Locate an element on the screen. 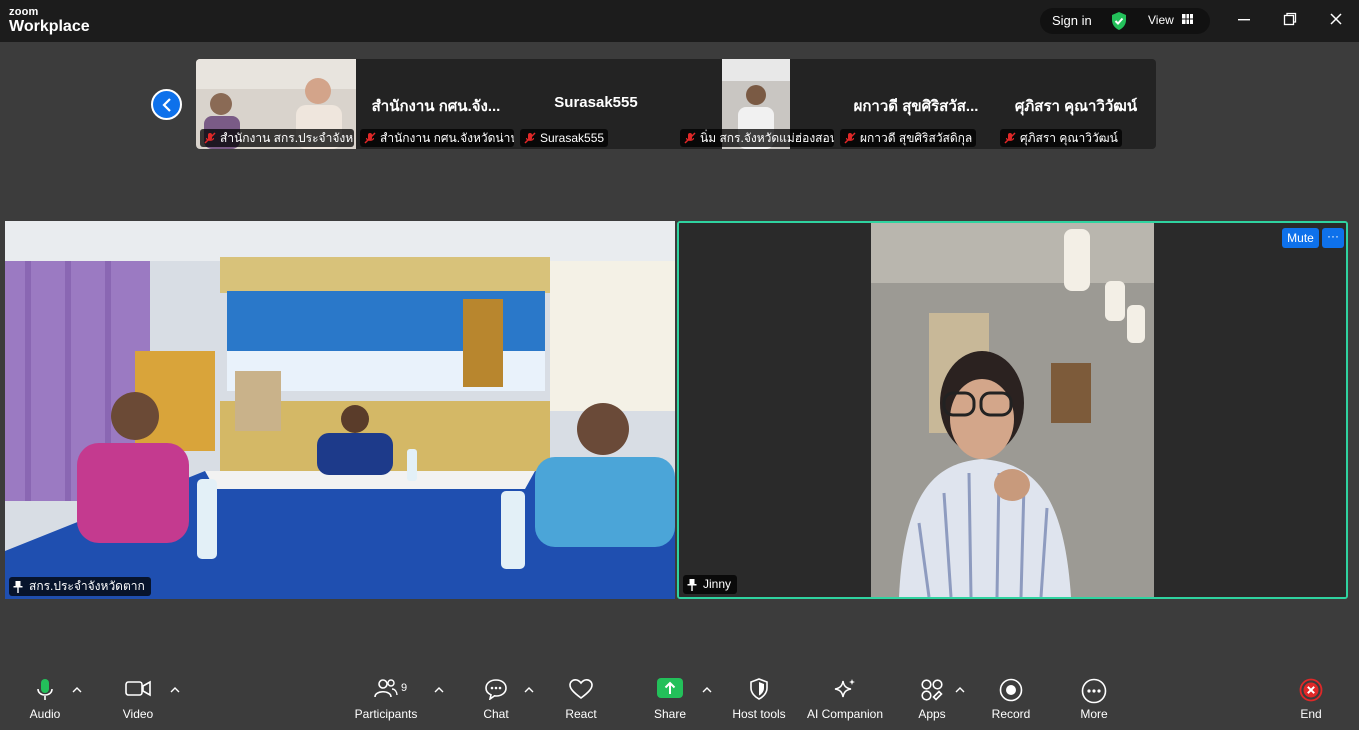  host-tools-label: Host tools is located at coordinates (759, 714).